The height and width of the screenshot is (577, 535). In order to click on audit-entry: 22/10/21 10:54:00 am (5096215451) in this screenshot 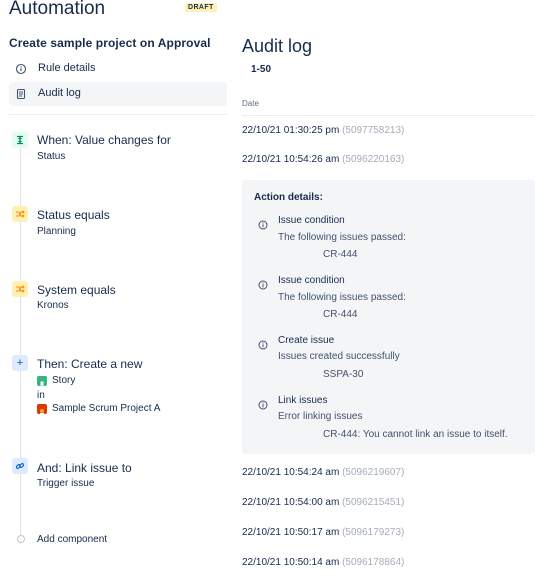, I will do `click(323, 502)`.